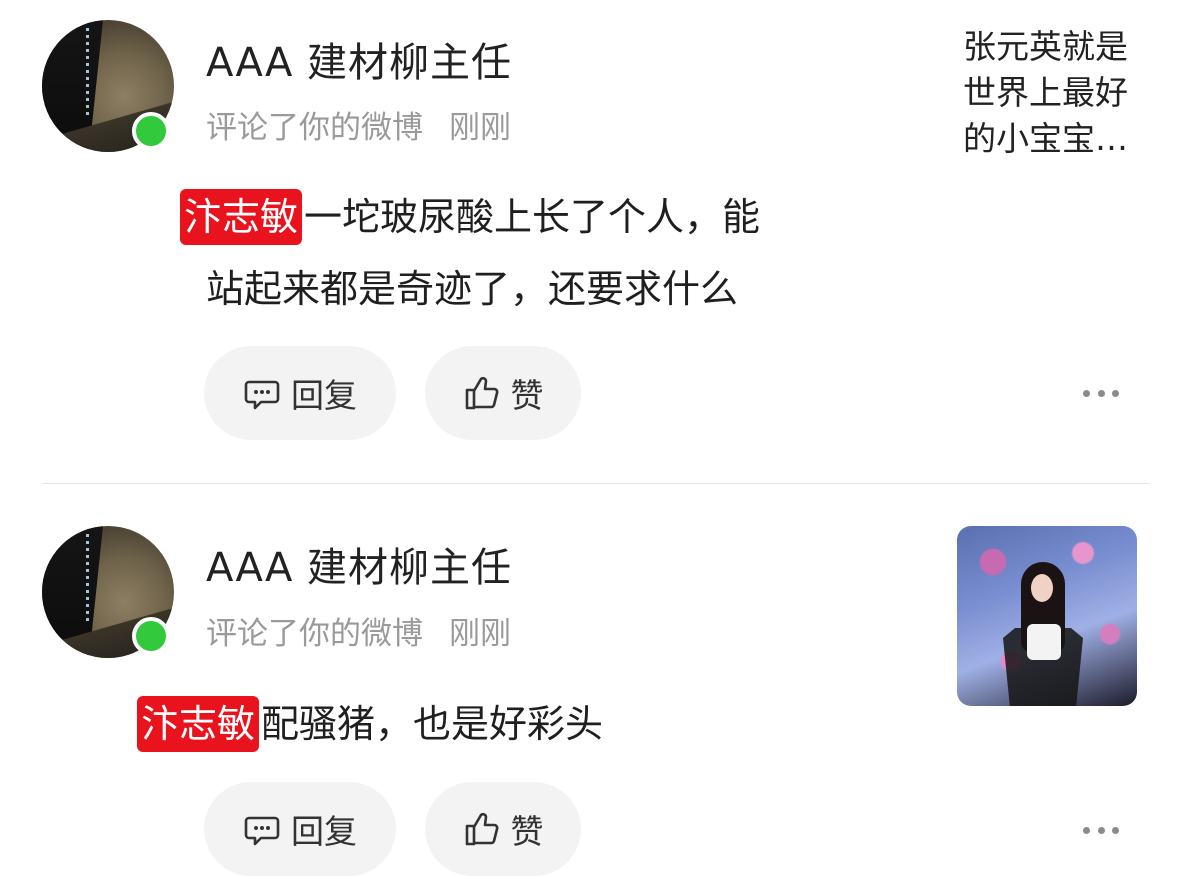  I want to click on post-thumbnail, so click(1047, 616).